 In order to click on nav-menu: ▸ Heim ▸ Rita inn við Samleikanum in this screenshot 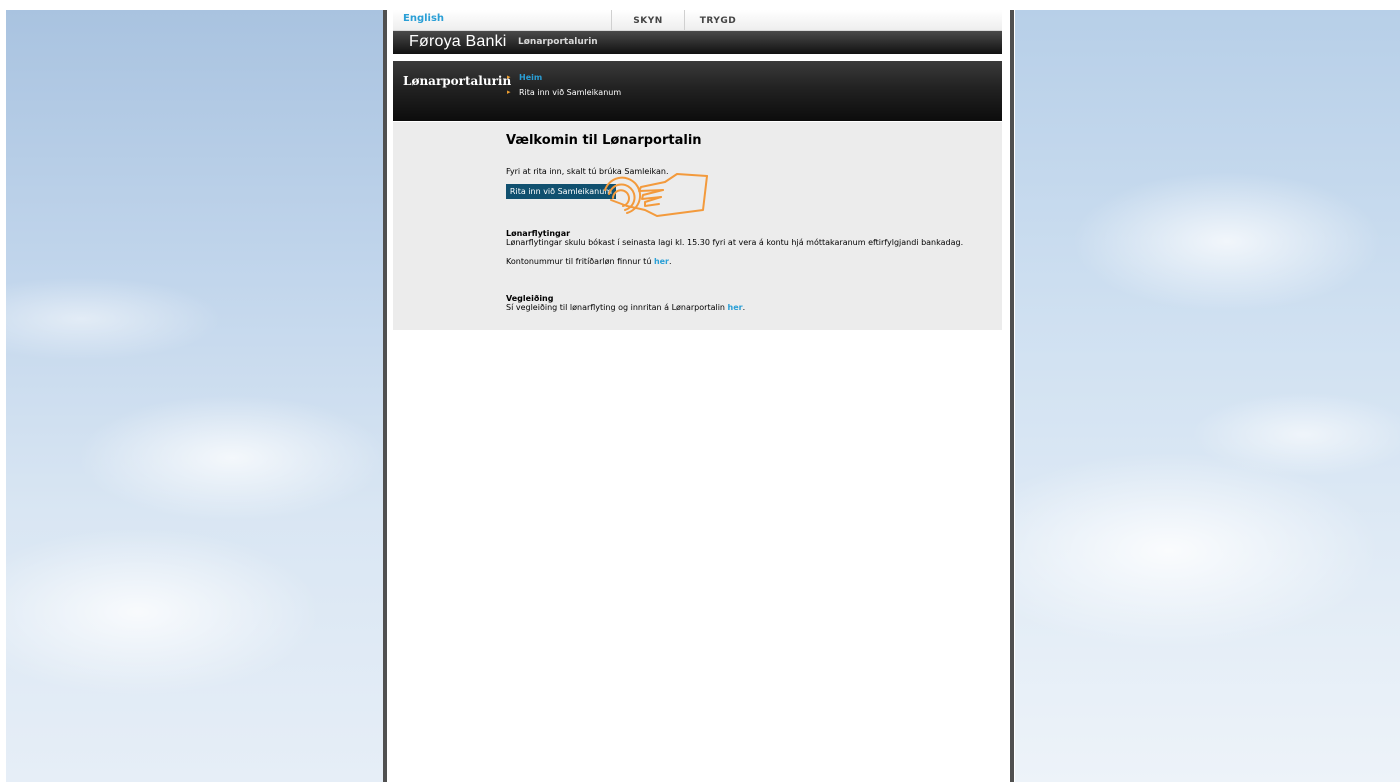, I will do `click(564, 85)`.